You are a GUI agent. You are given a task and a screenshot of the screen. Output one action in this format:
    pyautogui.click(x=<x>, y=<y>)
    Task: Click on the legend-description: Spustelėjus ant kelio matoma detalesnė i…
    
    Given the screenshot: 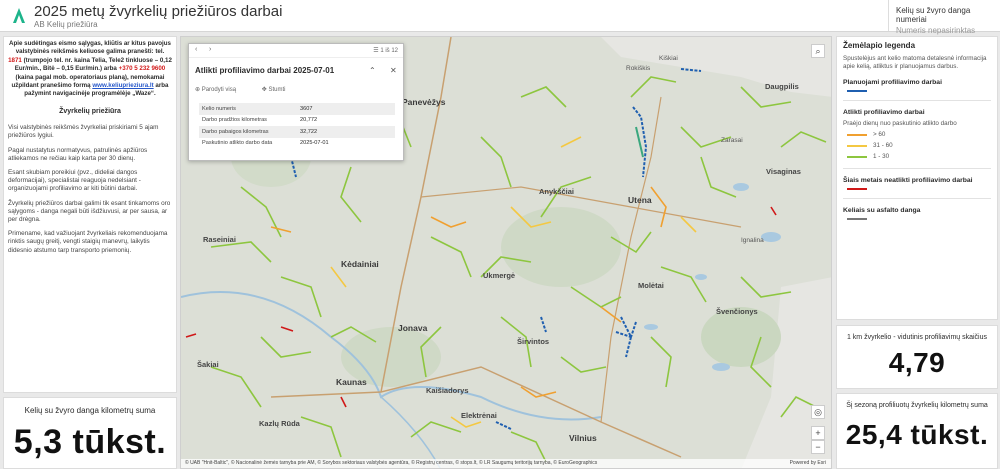 What is the action you would take?
    pyautogui.click(x=915, y=62)
    